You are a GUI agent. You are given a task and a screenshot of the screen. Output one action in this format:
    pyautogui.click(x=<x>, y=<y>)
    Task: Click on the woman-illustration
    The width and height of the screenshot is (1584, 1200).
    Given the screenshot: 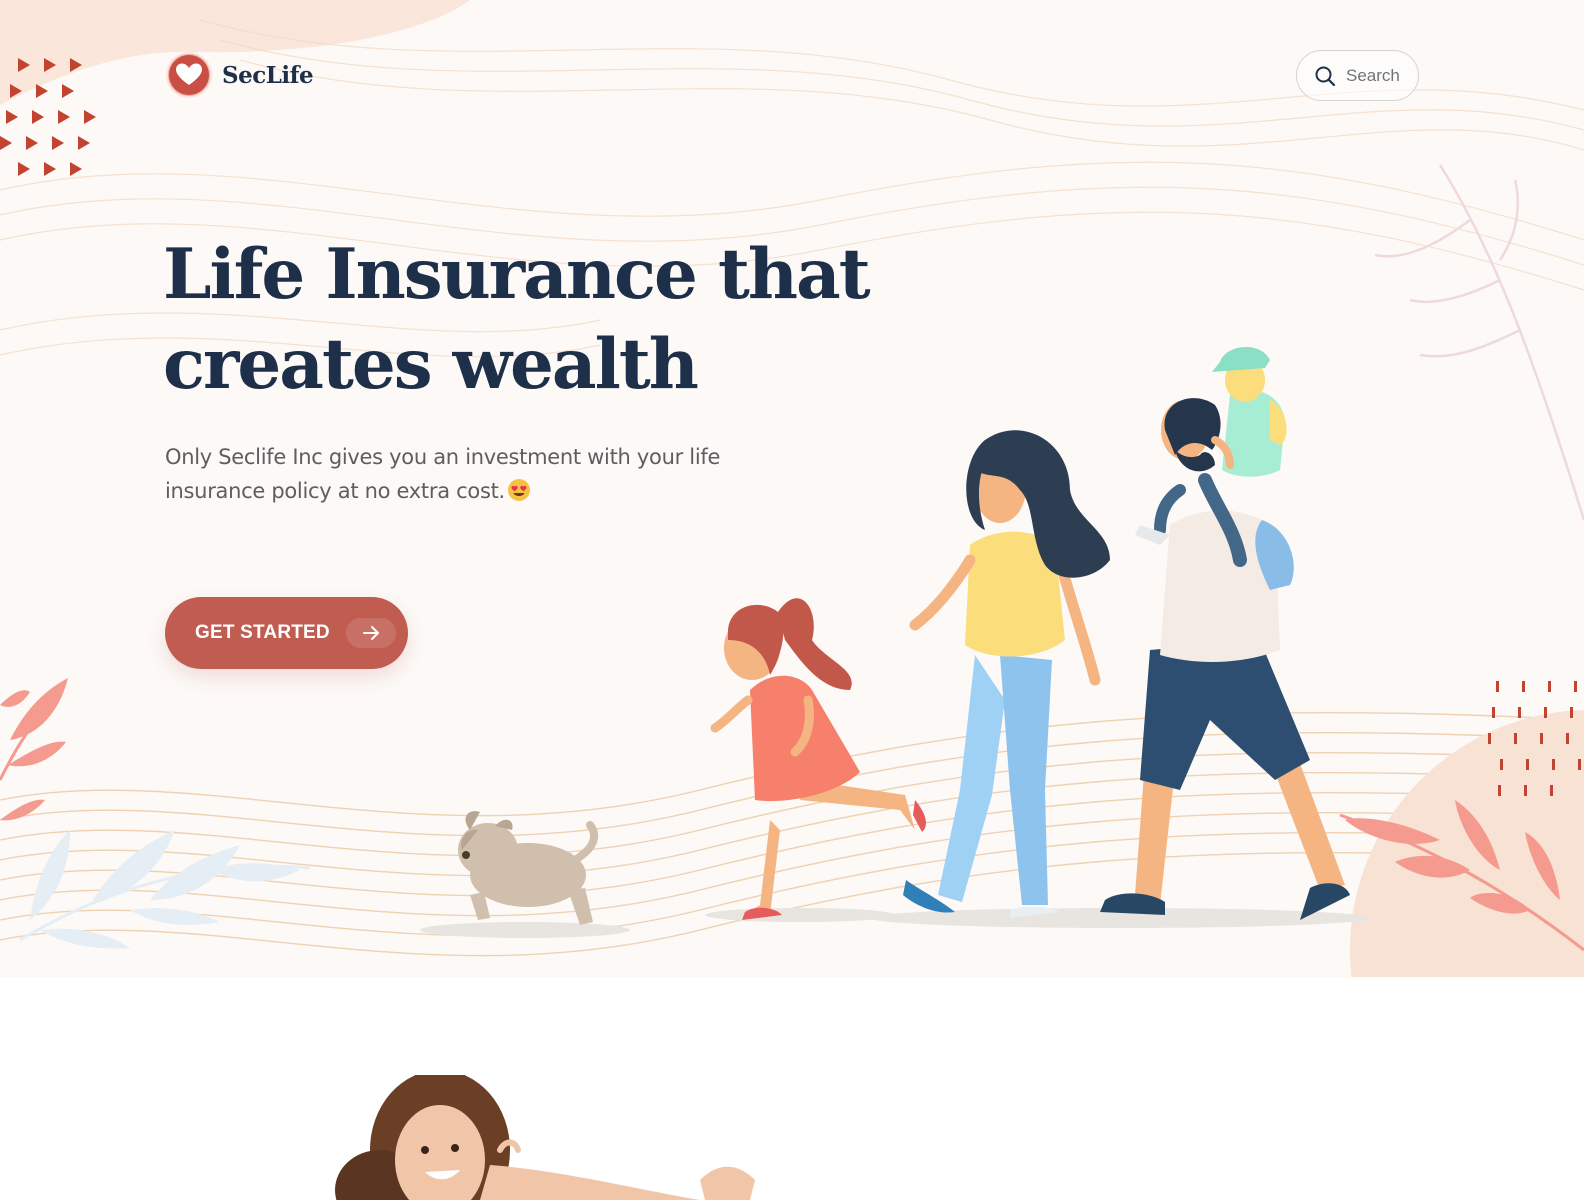 What is the action you would take?
    pyautogui.click(x=1006, y=674)
    